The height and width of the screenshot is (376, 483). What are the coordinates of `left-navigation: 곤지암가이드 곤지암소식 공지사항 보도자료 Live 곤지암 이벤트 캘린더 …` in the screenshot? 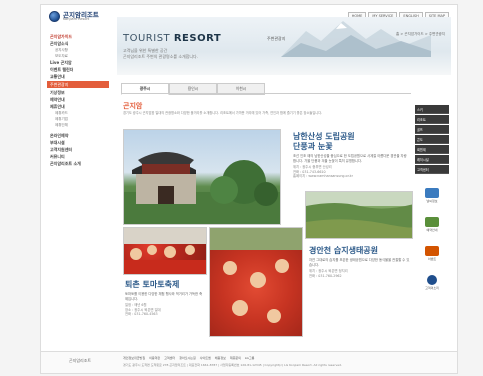 It's located at (78, 100).